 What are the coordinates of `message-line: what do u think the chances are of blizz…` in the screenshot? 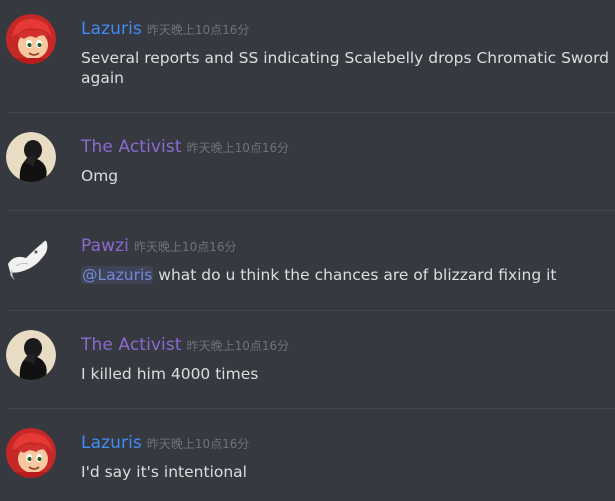 It's located at (355, 275).